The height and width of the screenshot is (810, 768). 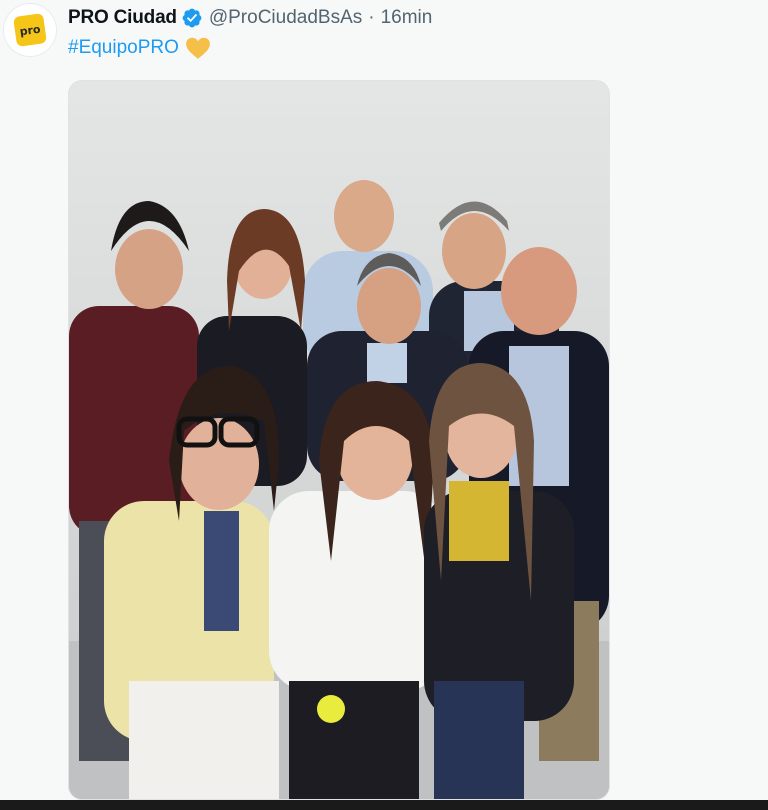 What do you see at coordinates (407, 18) in the screenshot?
I see `tweet-timestamp: 16min` at bounding box center [407, 18].